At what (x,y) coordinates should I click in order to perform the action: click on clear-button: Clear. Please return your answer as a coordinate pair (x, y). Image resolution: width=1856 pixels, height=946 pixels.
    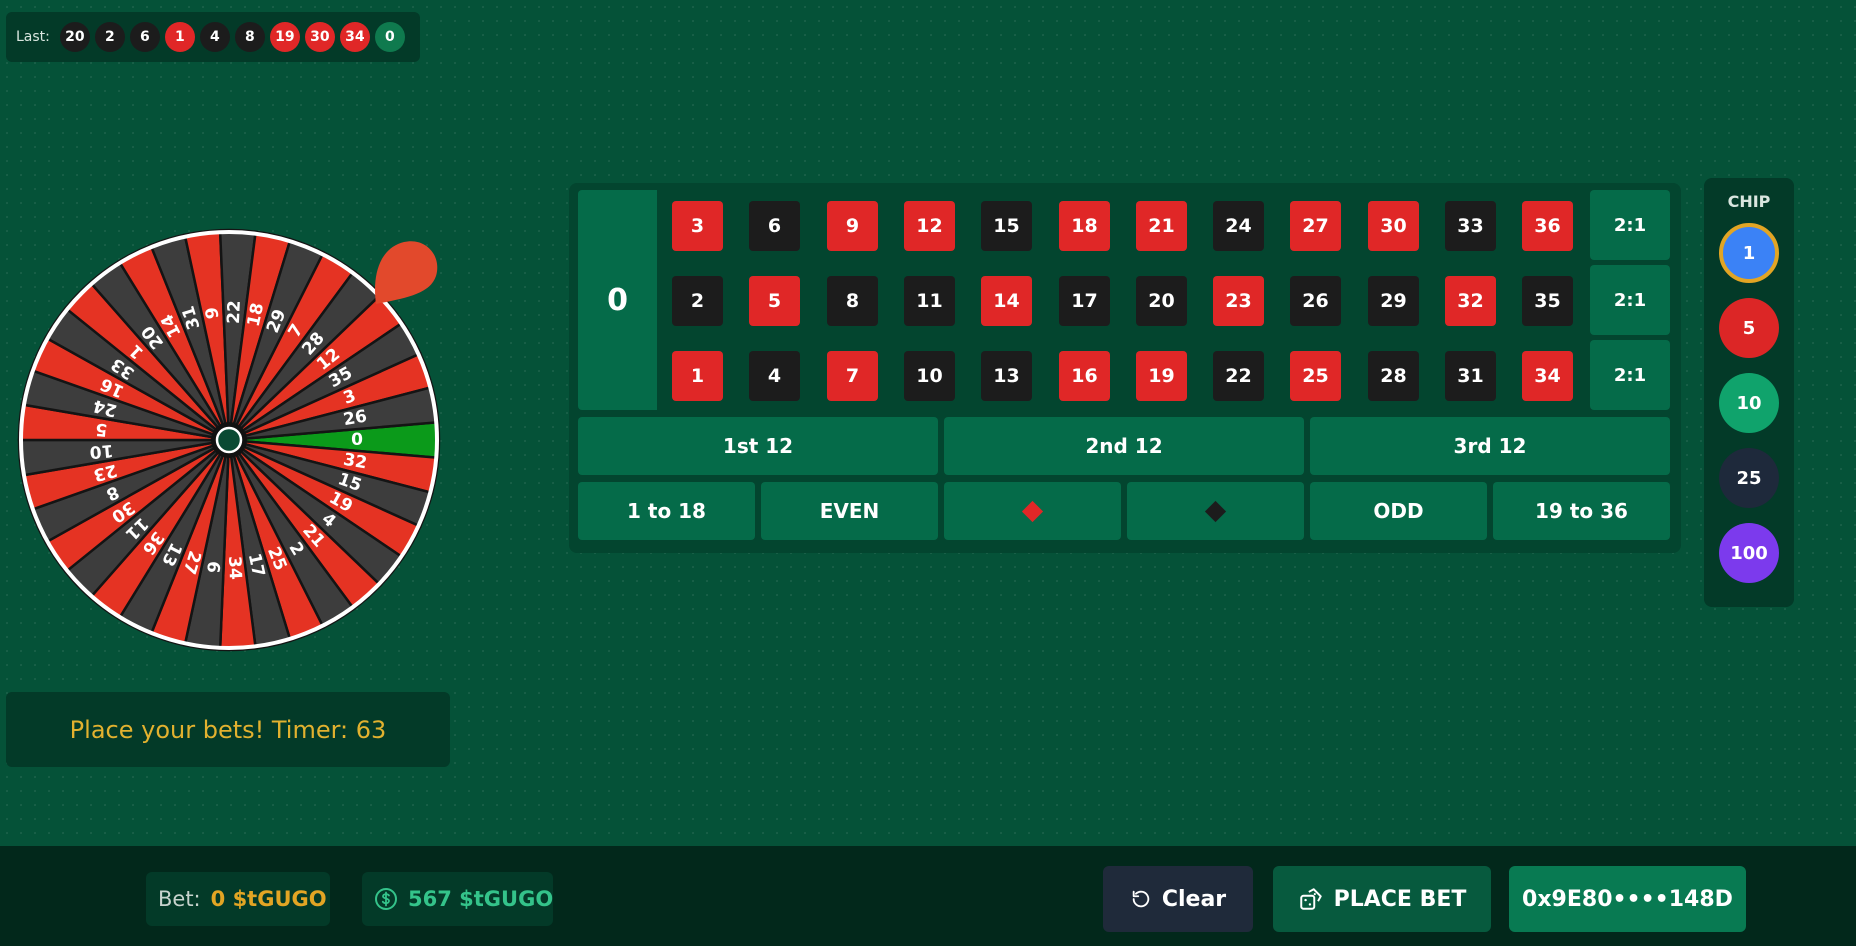
    Looking at the image, I should click on (1178, 899).